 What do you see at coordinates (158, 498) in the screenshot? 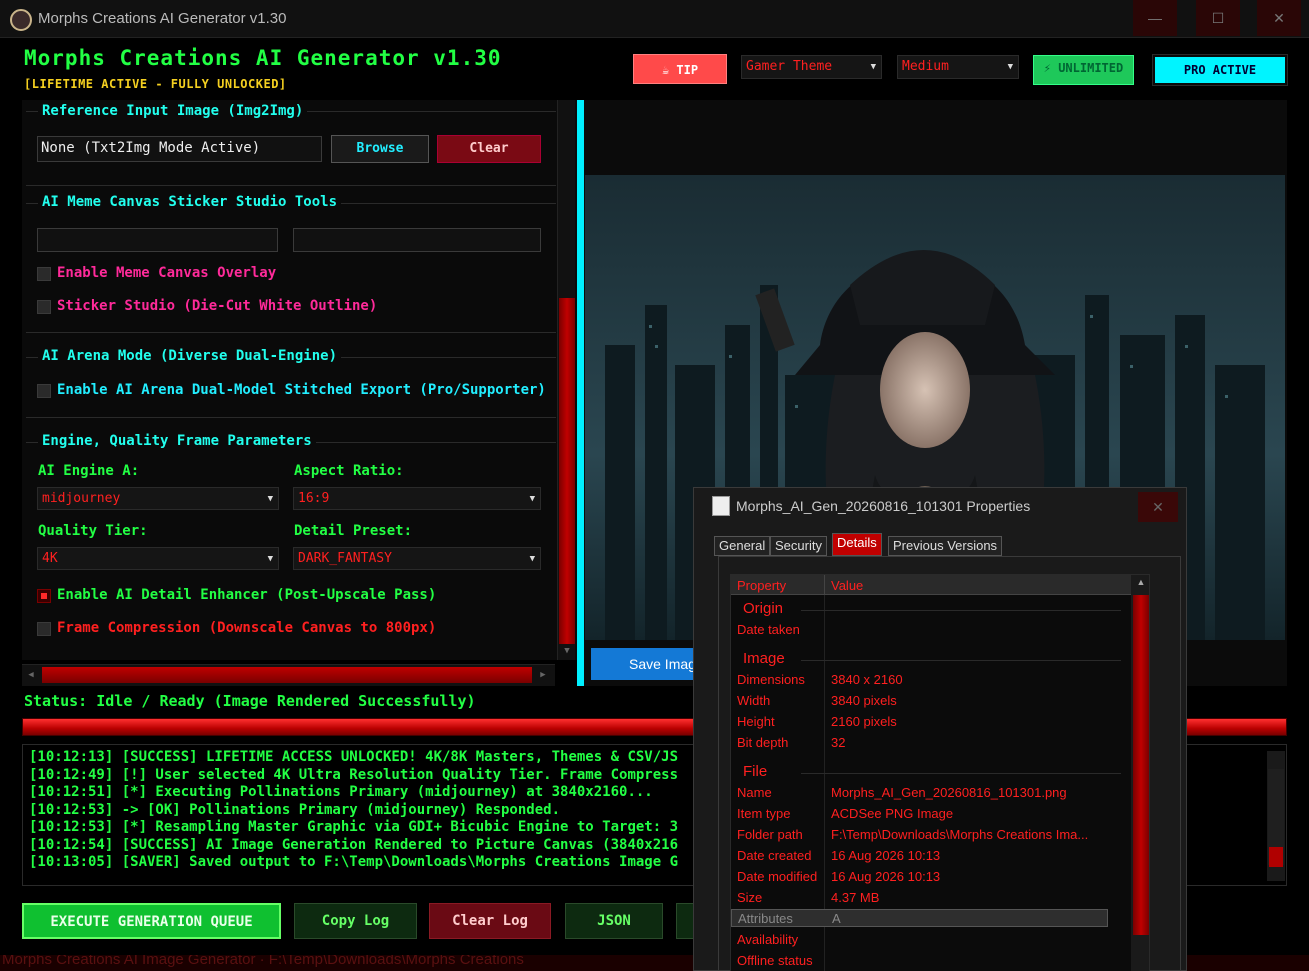
I see `engine-select: midjourney ▼` at bounding box center [158, 498].